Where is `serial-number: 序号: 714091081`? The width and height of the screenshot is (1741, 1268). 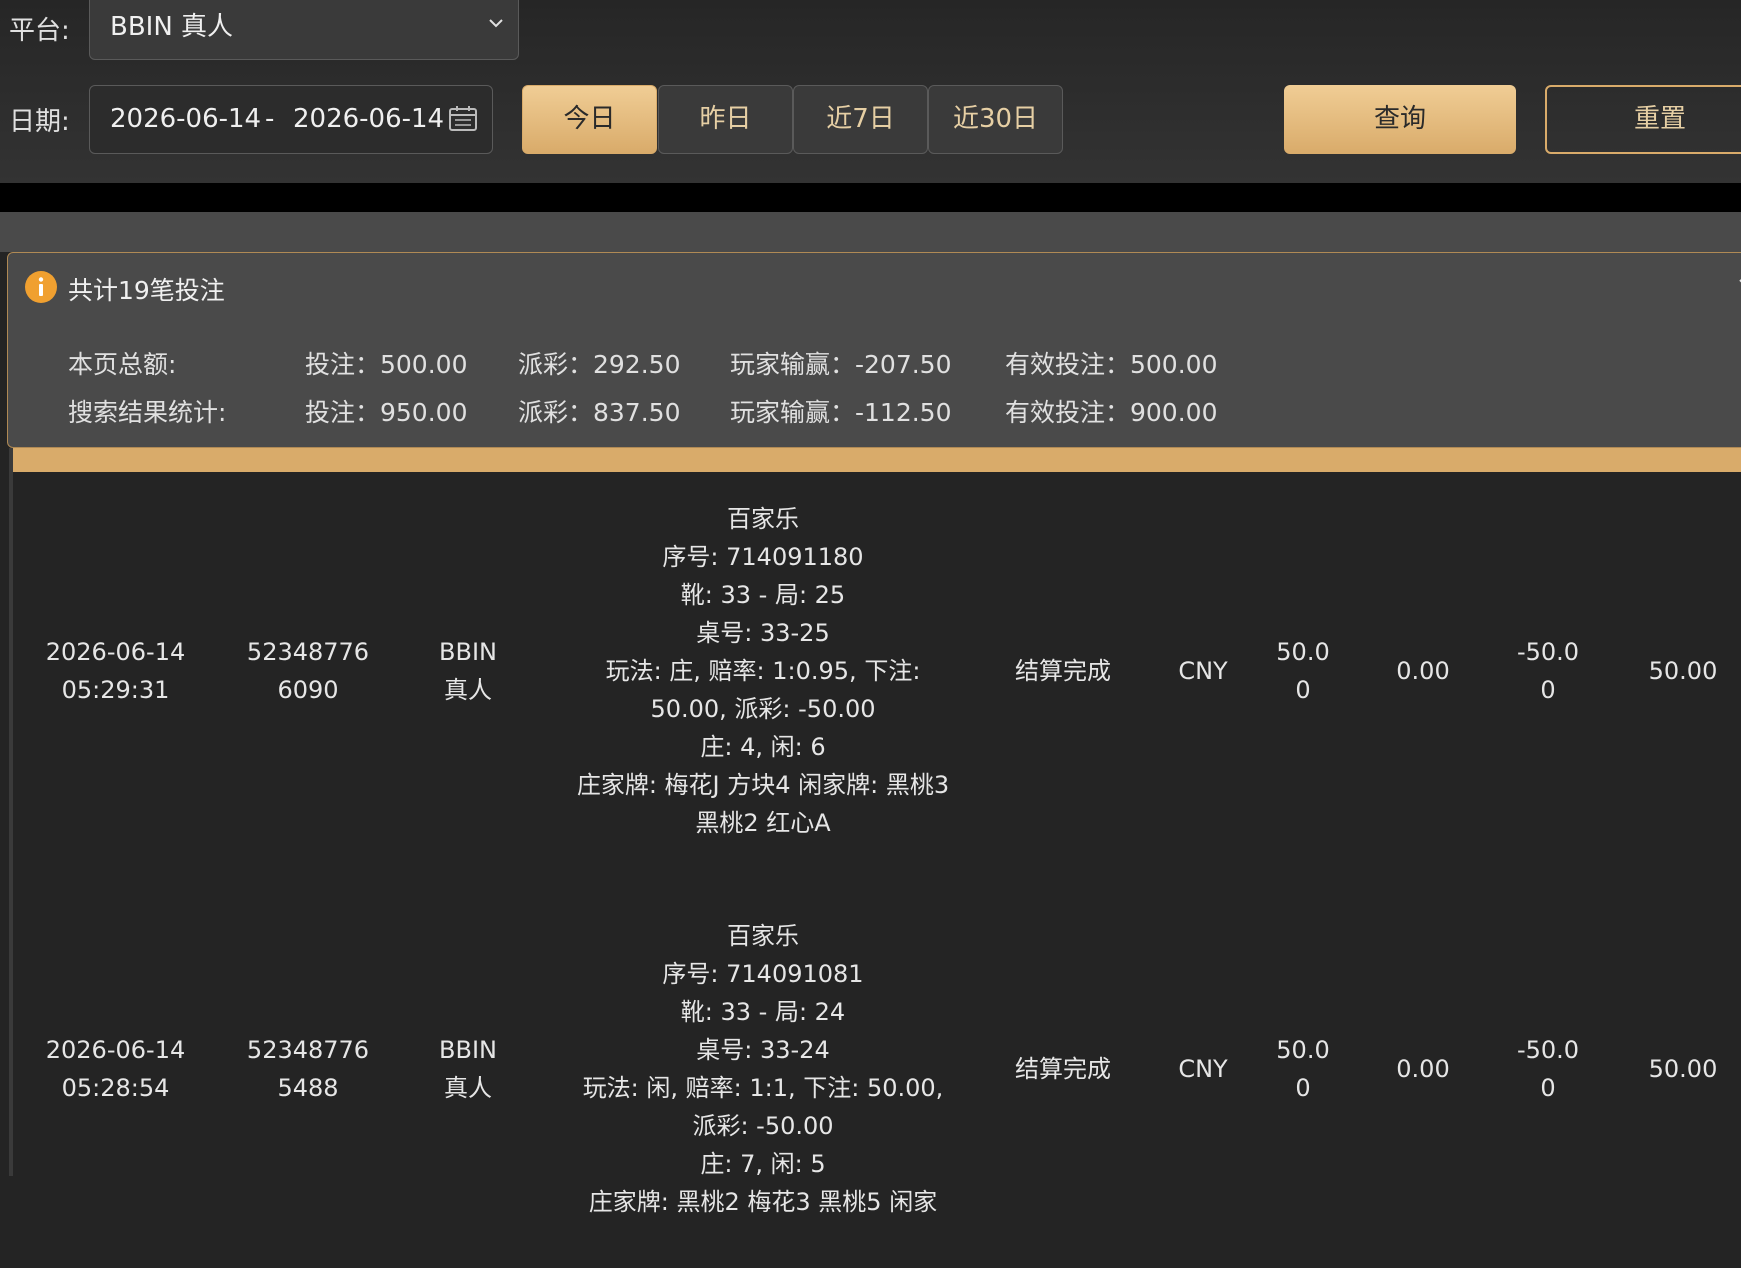
serial-number: 序号: 714091081 is located at coordinates (763, 974).